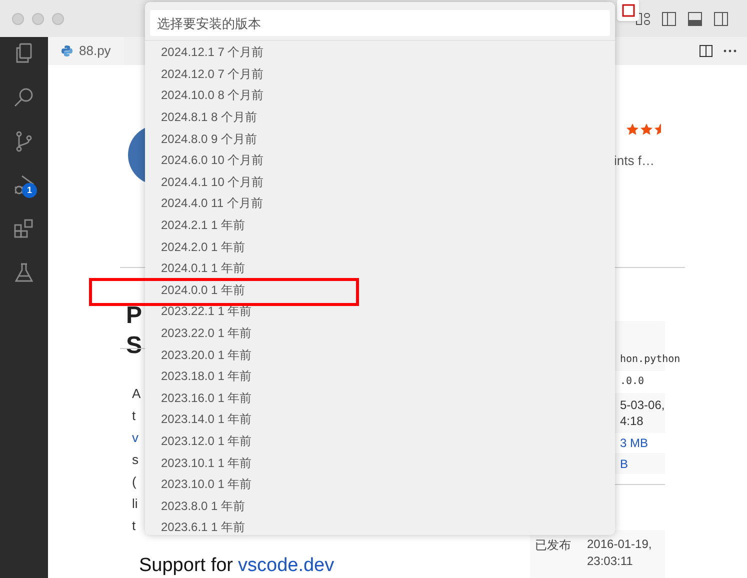 The width and height of the screenshot is (747, 578). What do you see at coordinates (206, 420) in the screenshot?
I see `version-item: 2023.14.0 1 年前` at bounding box center [206, 420].